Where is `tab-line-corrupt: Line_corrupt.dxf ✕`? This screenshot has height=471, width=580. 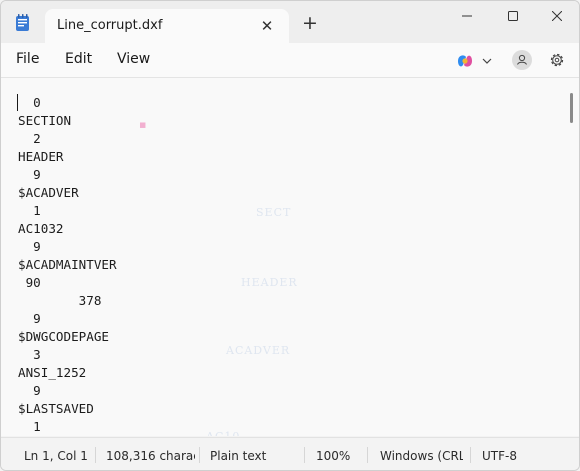 tab-line-corrupt: Line_corrupt.dxf ✕ is located at coordinates (167, 26).